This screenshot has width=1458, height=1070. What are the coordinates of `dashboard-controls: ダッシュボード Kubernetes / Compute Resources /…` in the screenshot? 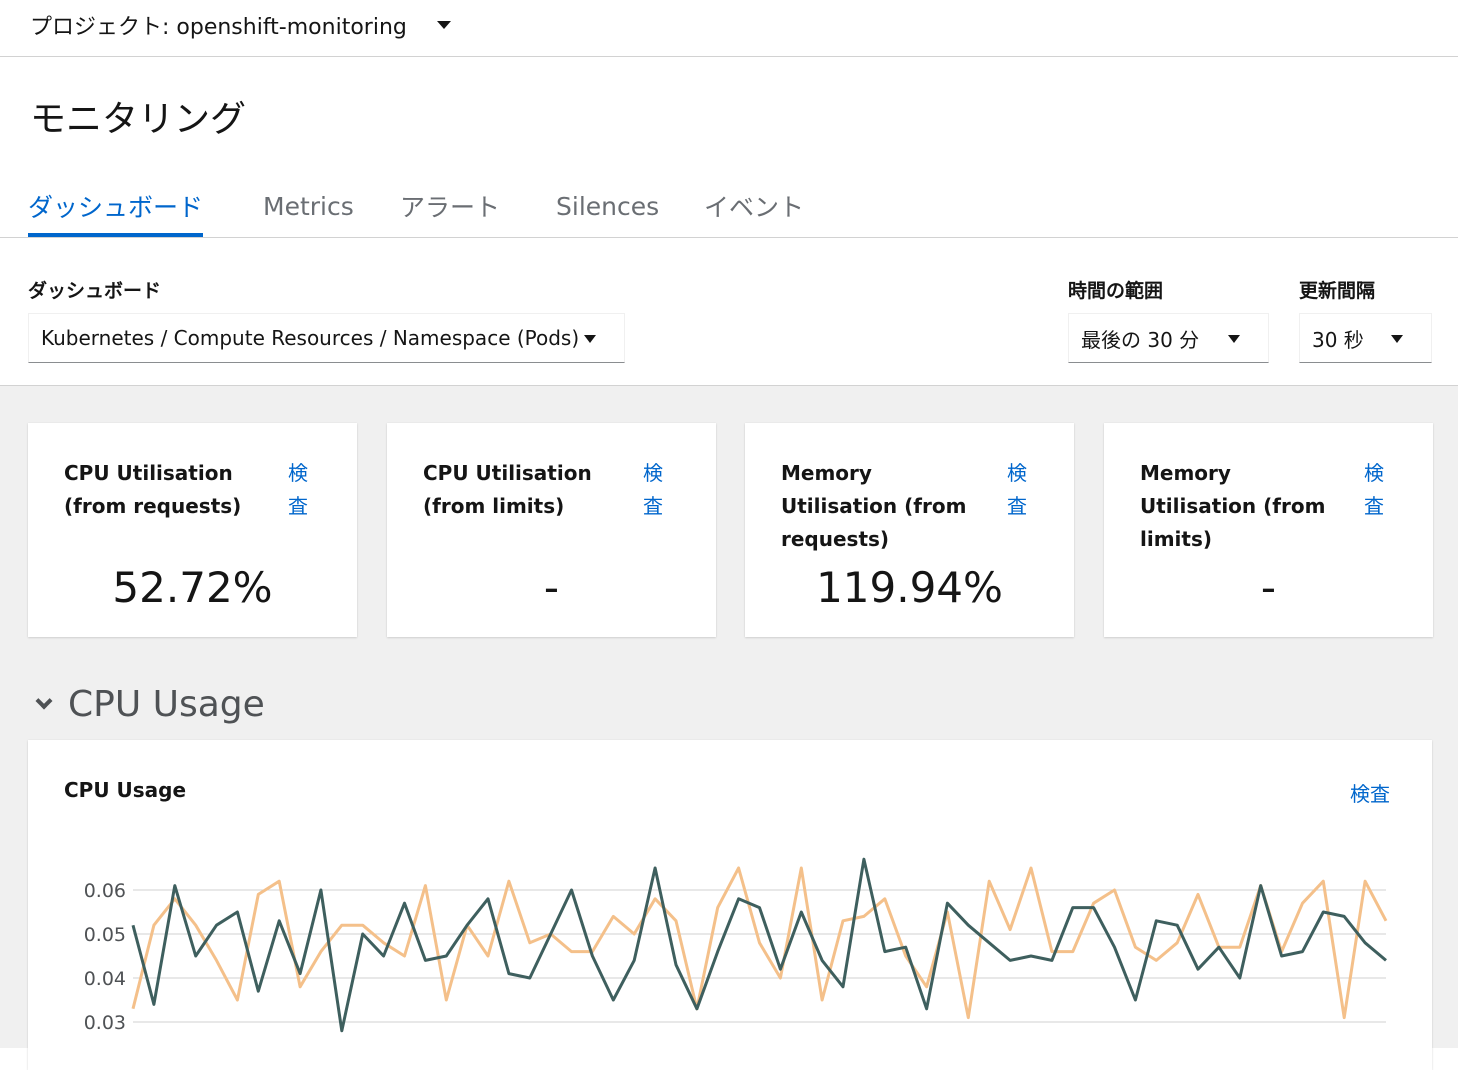 It's located at (729, 312).